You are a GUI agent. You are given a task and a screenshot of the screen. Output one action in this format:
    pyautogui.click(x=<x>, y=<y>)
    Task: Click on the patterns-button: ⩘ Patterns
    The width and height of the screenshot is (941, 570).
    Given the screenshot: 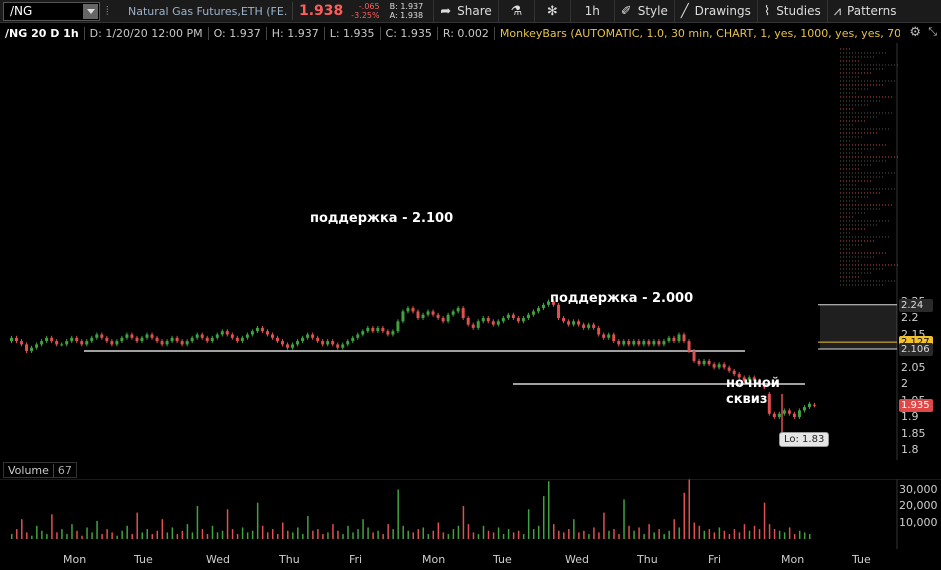 What is the action you would take?
    pyautogui.click(x=864, y=11)
    